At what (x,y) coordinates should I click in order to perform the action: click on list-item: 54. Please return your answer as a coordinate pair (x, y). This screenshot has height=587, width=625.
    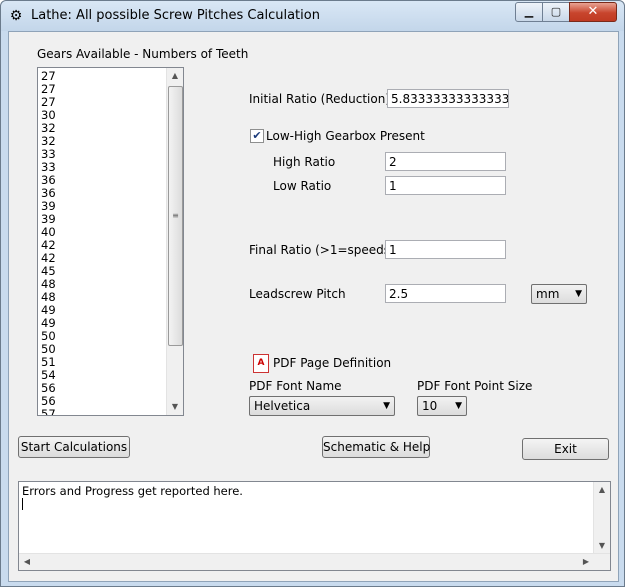
    Looking at the image, I should click on (101, 375).